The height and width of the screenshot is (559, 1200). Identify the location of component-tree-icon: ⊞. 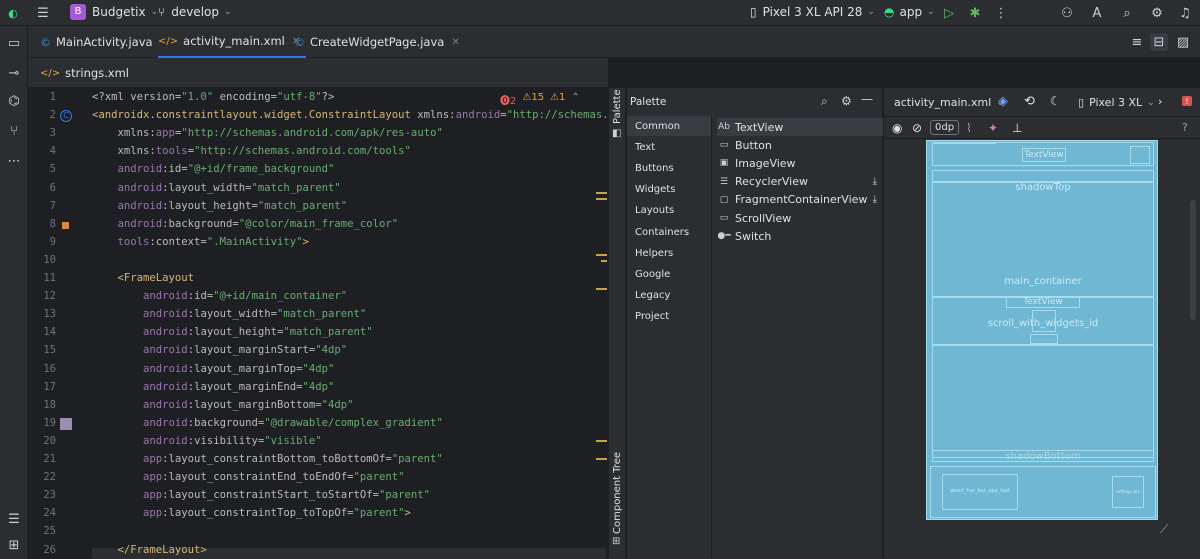
(616, 541).